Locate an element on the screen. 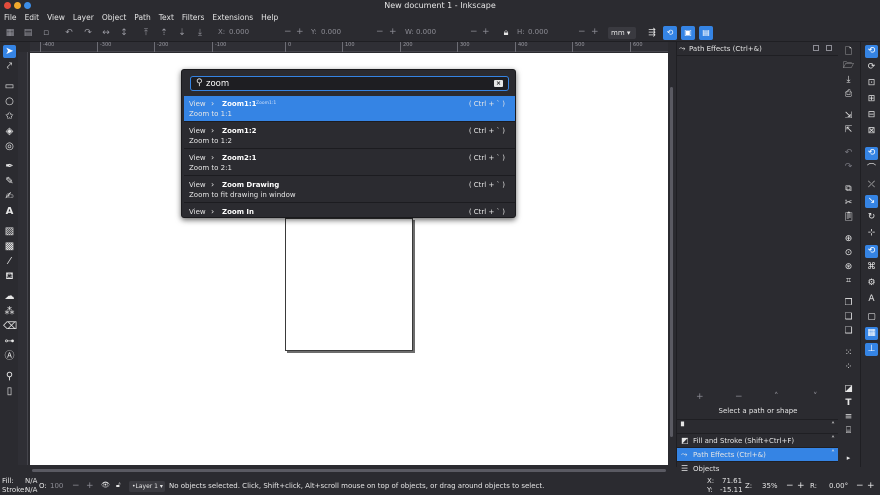 This screenshot has width=880, height=495. snap-bbox-icon: ⟳ is located at coordinates (871, 67).